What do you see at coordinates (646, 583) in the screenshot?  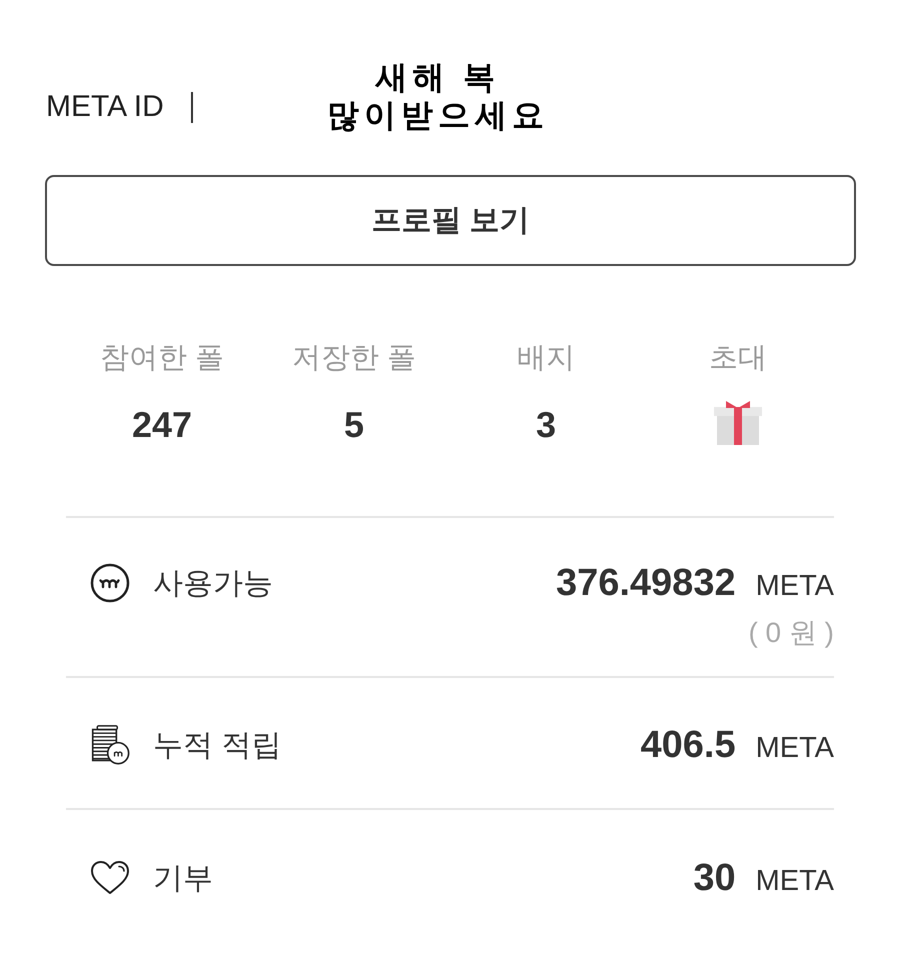 I see `balance-amount: 376.49832` at bounding box center [646, 583].